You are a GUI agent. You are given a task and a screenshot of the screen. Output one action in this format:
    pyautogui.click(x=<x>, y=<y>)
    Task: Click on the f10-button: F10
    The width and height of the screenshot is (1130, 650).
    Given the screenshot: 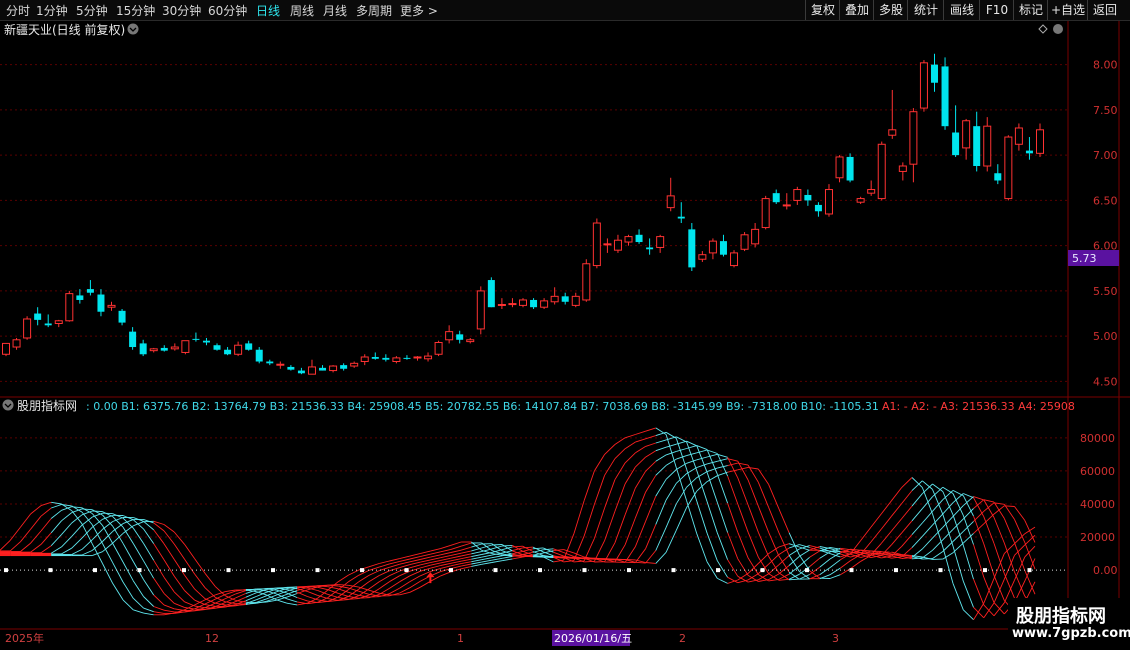 What is the action you would take?
    pyautogui.click(x=996, y=10)
    